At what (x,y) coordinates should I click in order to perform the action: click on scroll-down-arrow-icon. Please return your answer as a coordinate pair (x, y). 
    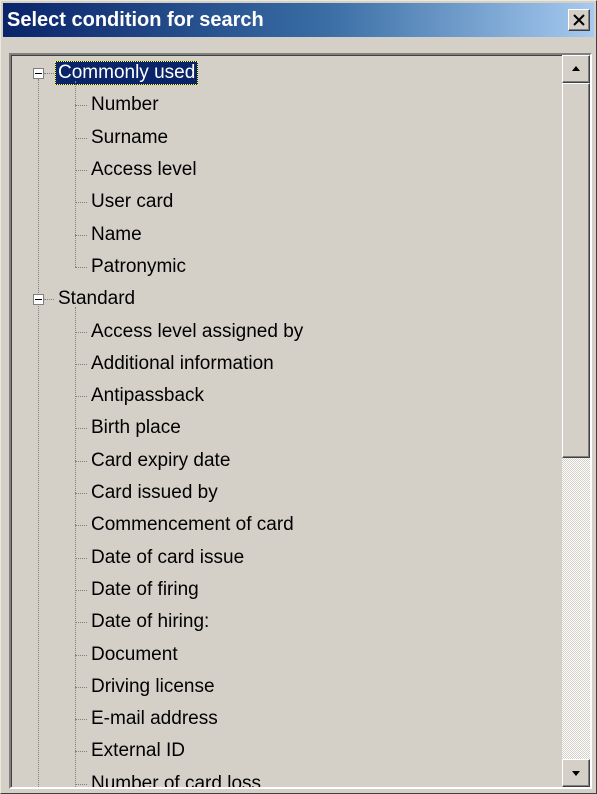
    Looking at the image, I should click on (576, 773).